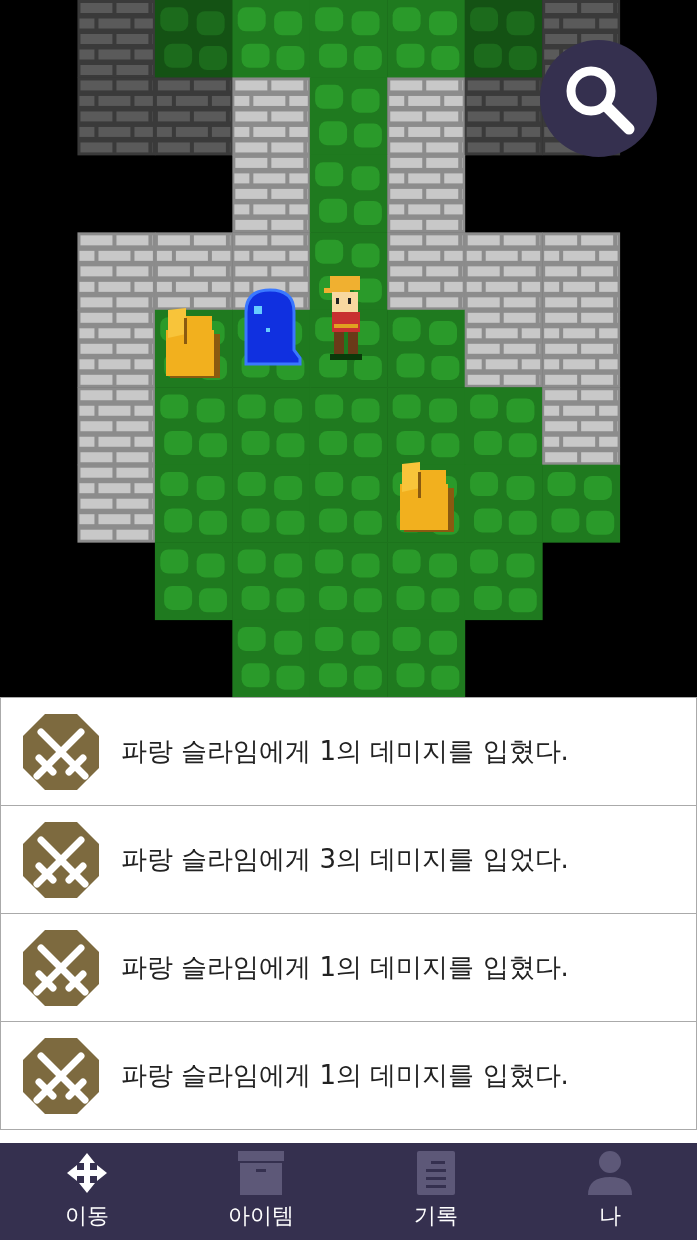 This screenshot has width=697, height=1240. What do you see at coordinates (435, 1173) in the screenshot?
I see `document-icon` at bounding box center [435, 1173].